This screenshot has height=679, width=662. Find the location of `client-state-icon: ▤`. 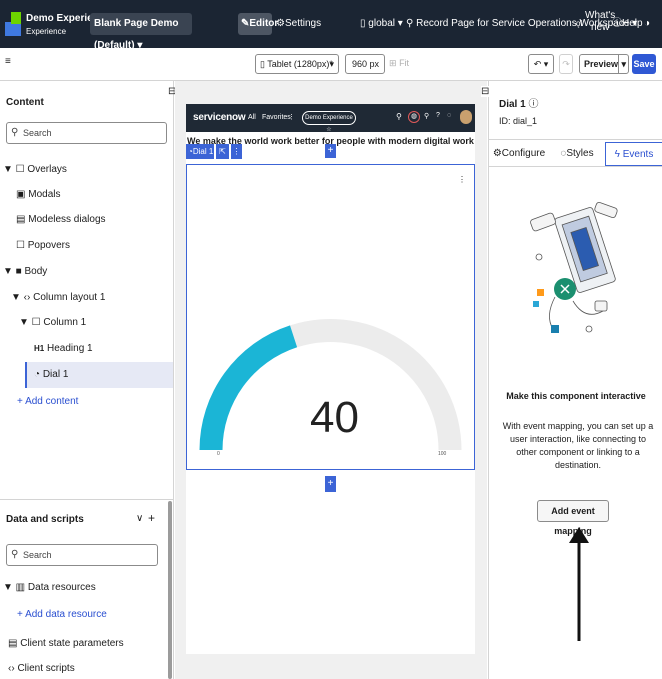

client-state-icon: ▤ is located at coordinates (13, 643).